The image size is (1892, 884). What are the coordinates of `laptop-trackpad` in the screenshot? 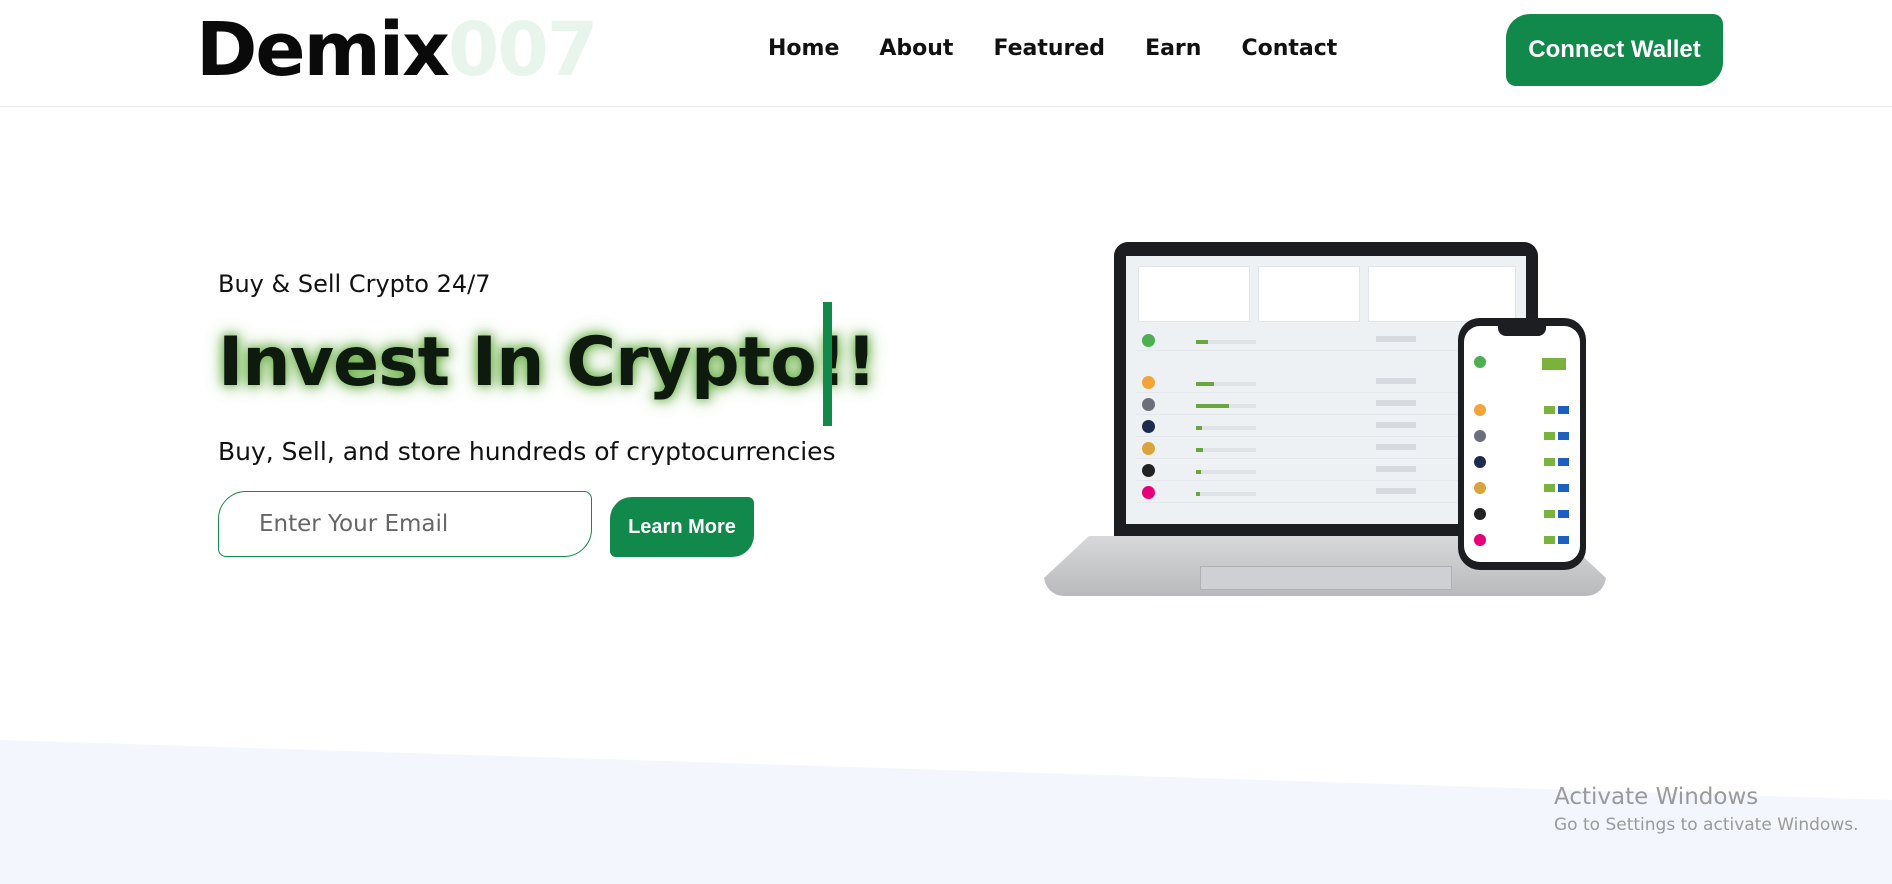 It's located at (1326, 578).